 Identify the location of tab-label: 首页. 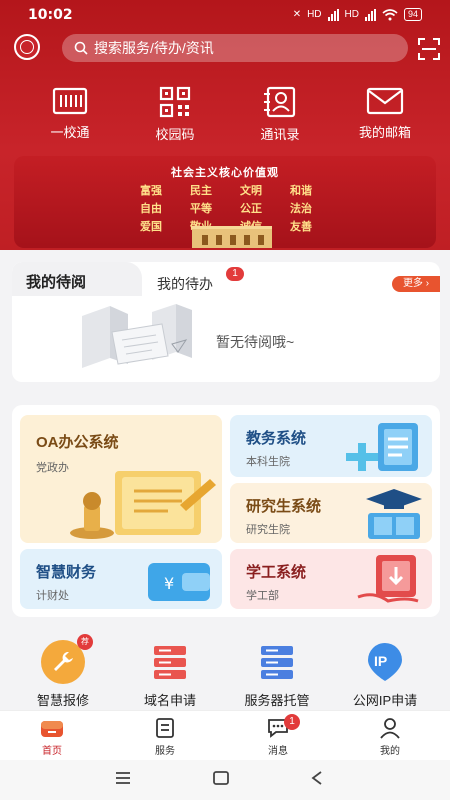
(52, 751).